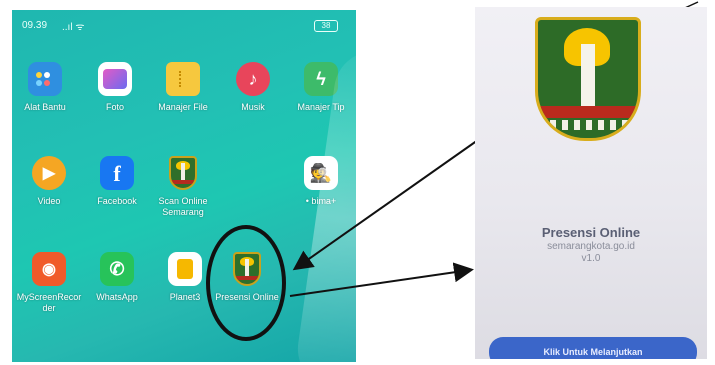  I want to click on splash-domain: semarangkota.go.id, so click(591, 246).